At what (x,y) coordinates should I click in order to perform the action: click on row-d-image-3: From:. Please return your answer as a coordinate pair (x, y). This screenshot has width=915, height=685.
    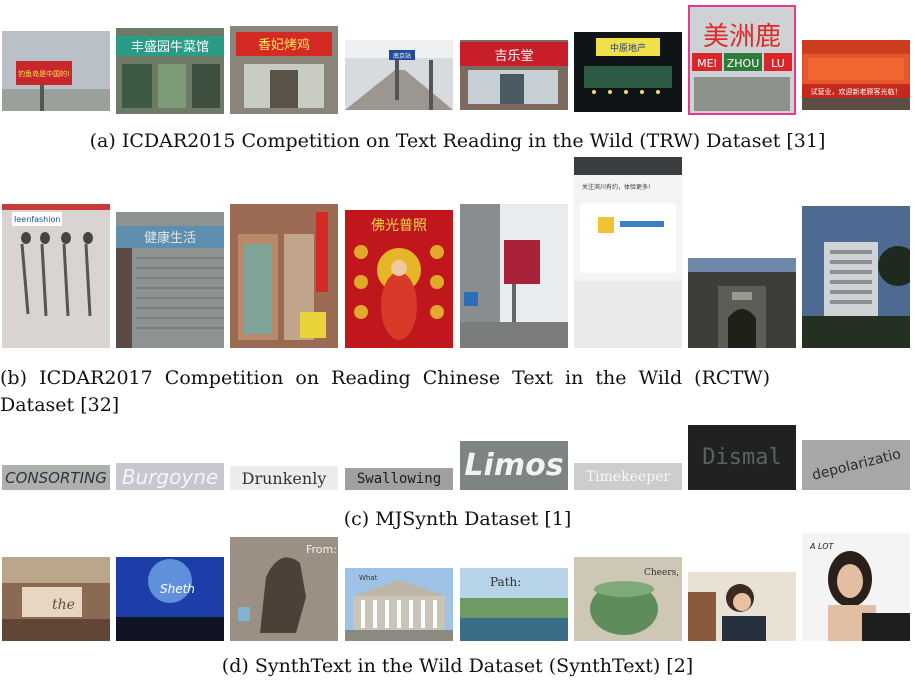
    Looking at the image, I should click on (284, 589).